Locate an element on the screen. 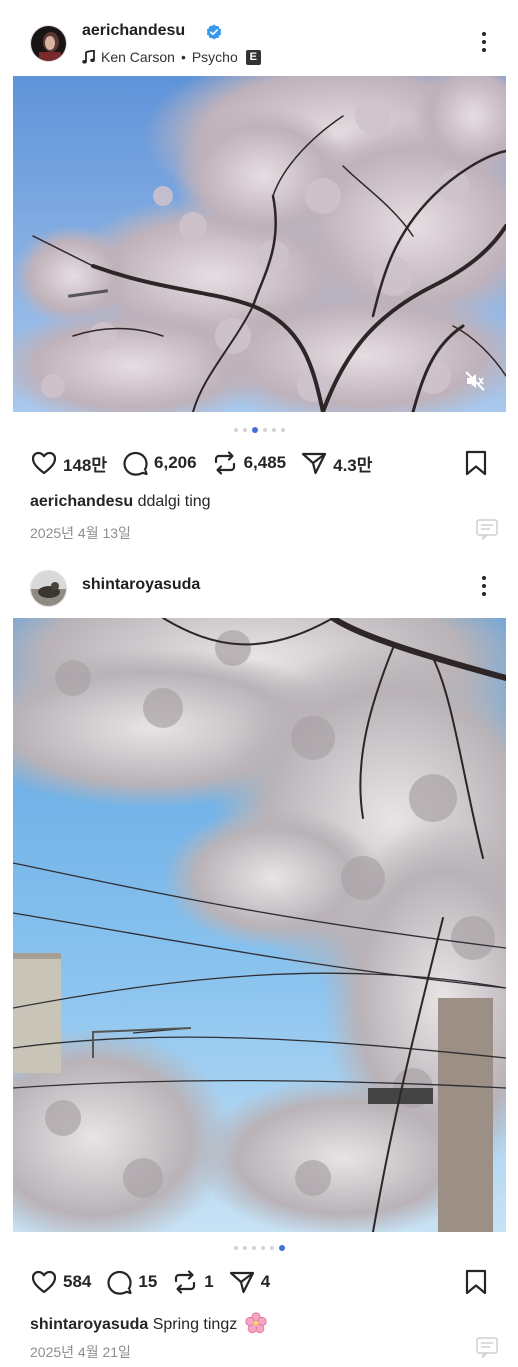 The image size is (518, 1367). repost-count: 1 is located at coordinates (209, 1281).